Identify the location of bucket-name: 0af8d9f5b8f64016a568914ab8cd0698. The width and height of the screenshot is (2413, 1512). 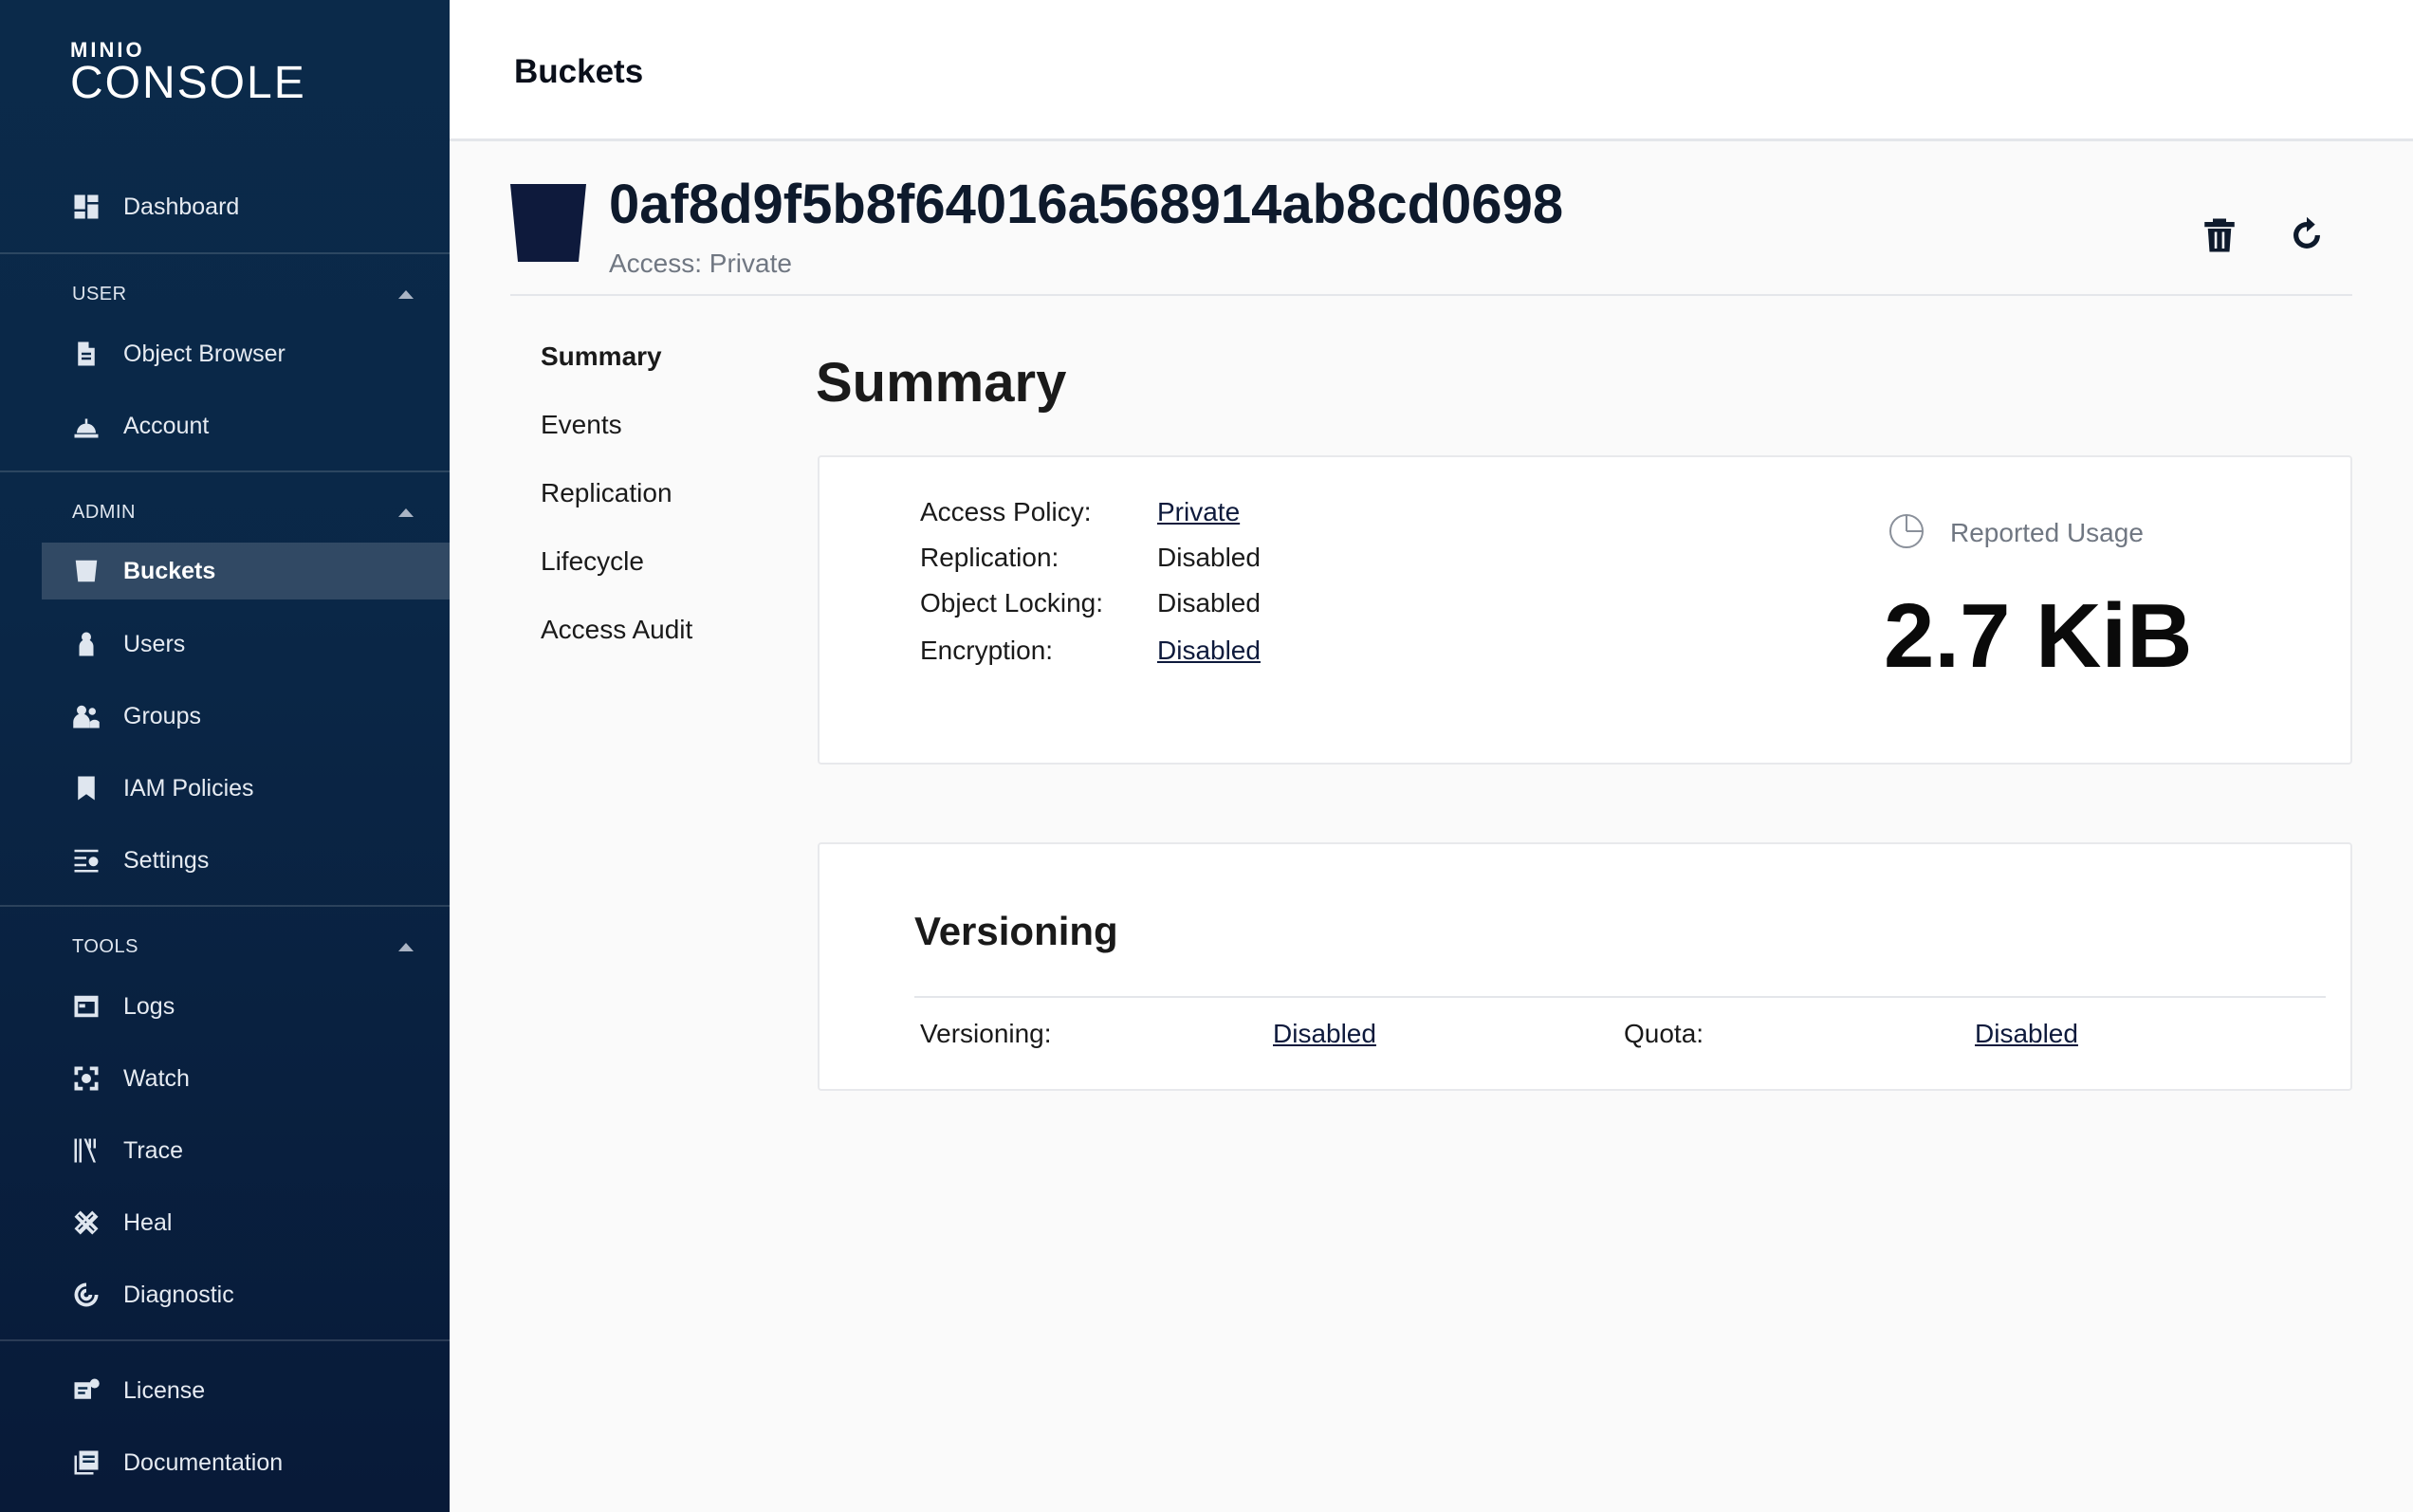
(1086, 204).